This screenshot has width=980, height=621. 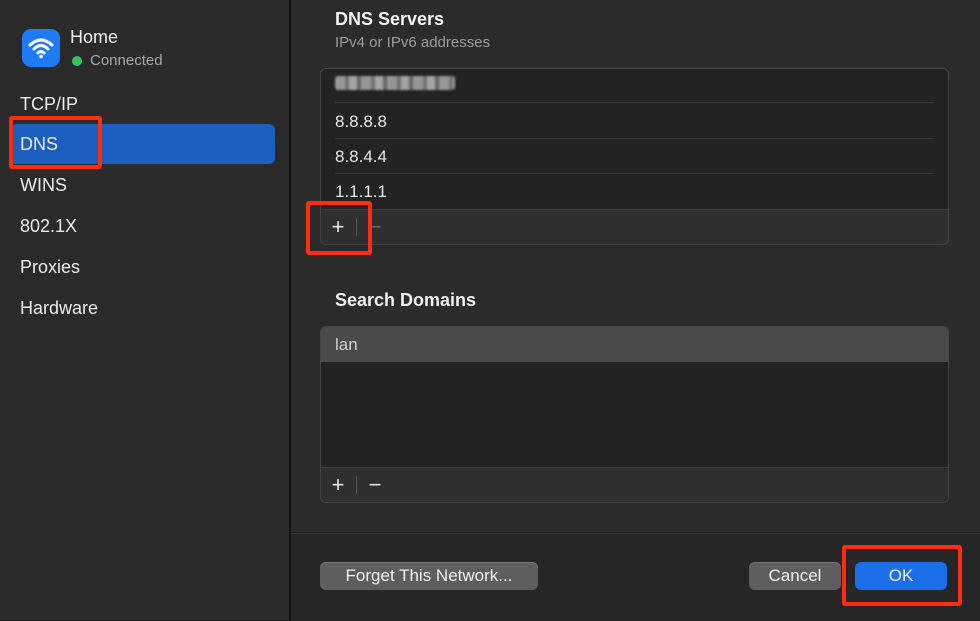 What do you see at coordinates (43, 185) in the screenshot?
I see `sidebar-item-wins: WINS` at bounding box center [43, 185].